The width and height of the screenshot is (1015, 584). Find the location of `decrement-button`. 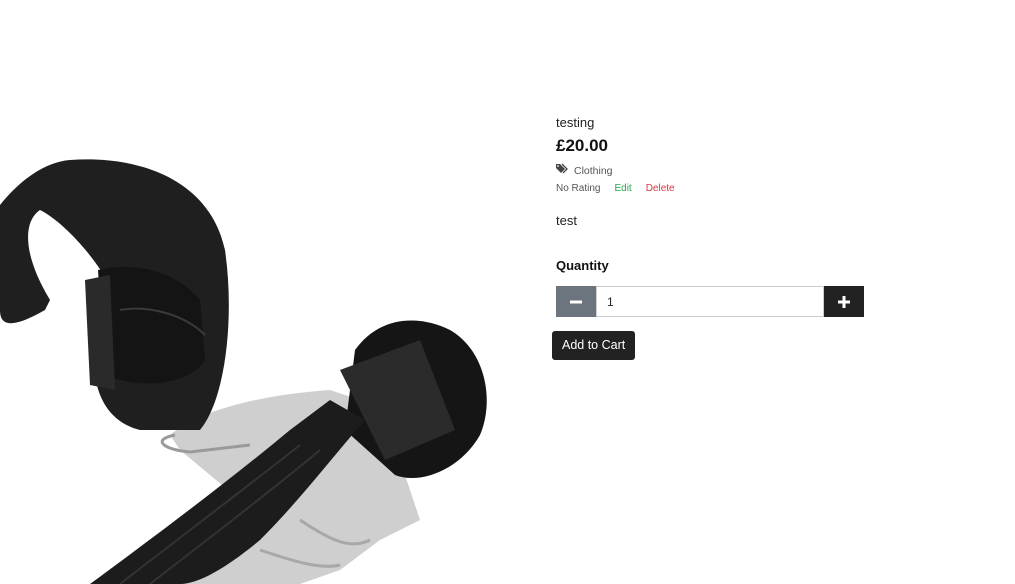

decrement-button is located at coordinates (576, 301).